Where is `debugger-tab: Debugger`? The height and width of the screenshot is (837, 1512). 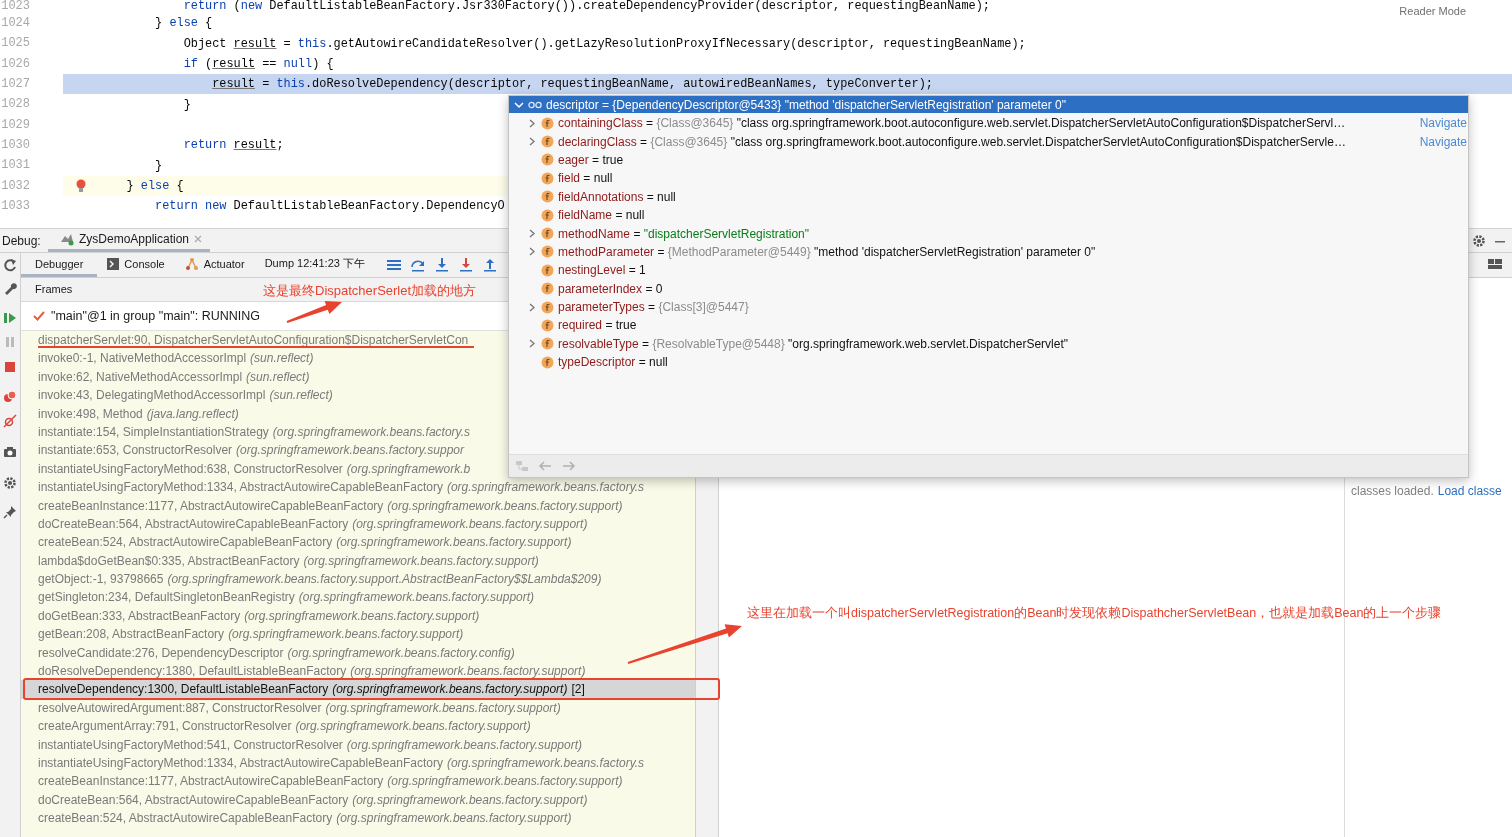 debugger-tab: Debugger is located at coordinates (59, 265).